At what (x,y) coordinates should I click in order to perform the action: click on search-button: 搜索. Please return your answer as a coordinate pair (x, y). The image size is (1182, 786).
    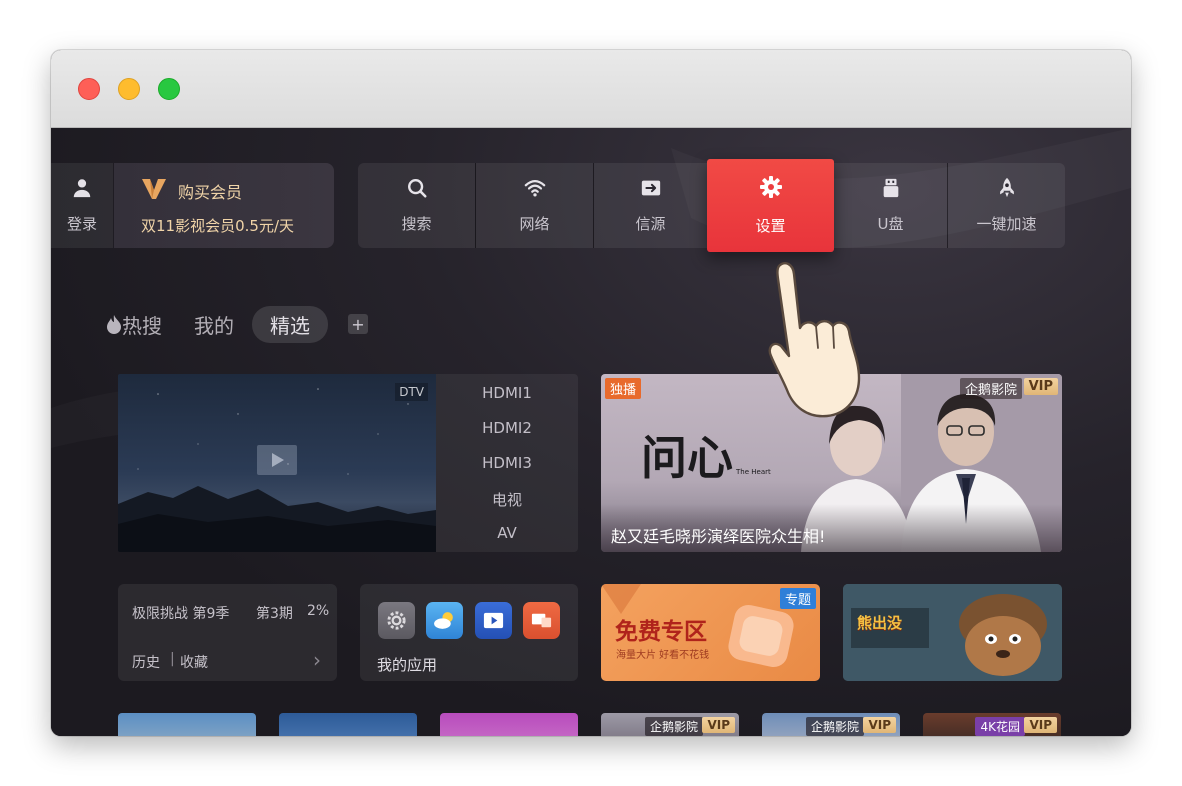
    Looking at the image, I should click on (416, 205).